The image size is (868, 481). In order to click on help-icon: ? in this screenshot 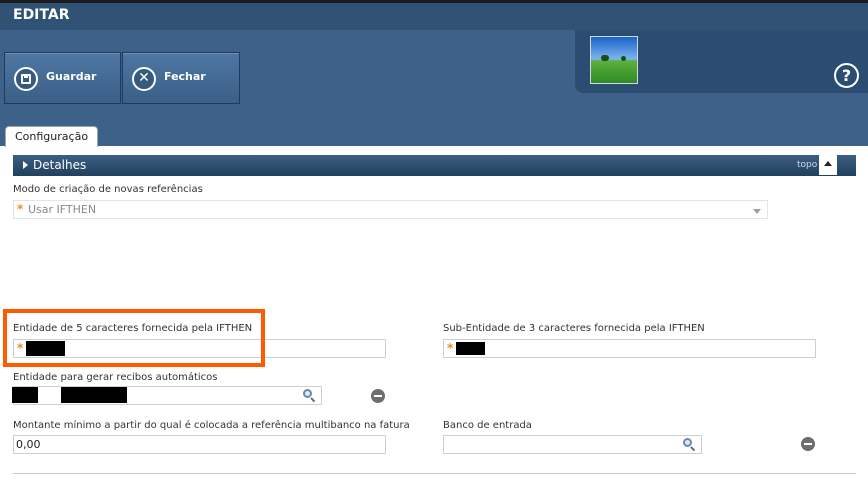, I will do `click(846, 75)`.